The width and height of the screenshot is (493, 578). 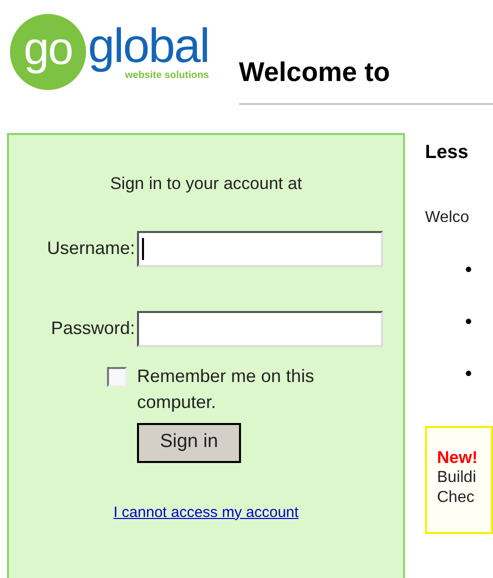 What do you see at coordinates (447, 218) in the screenshot?
I see `intro-text: Welco` at bounding box center [447, 218].